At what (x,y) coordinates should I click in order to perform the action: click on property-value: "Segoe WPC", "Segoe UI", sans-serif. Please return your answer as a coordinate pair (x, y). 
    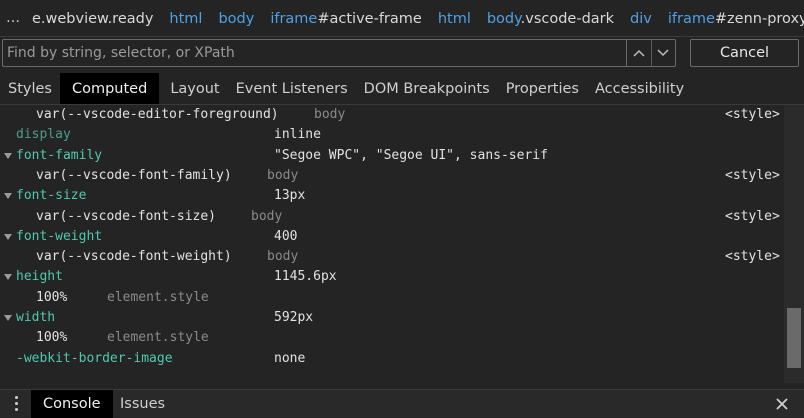
    Looking at the image, I should click on (411, 155).